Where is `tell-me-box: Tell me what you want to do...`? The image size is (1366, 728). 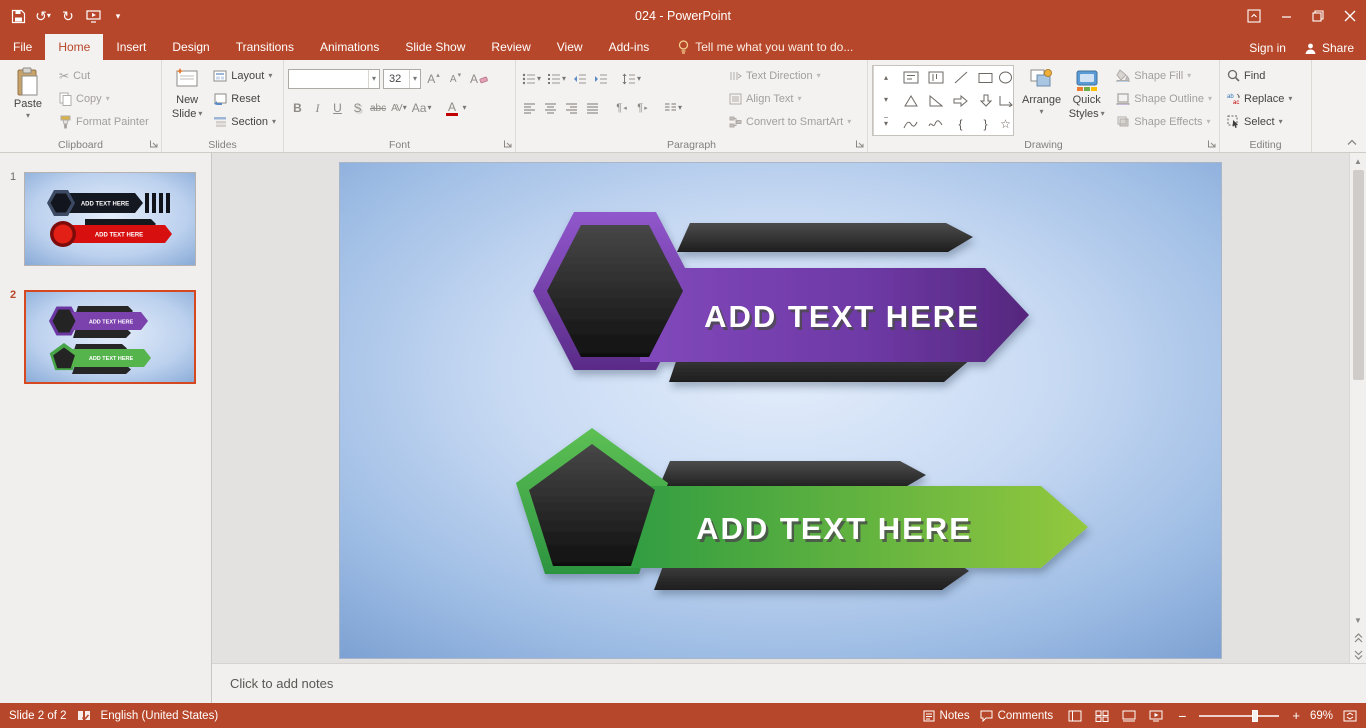 tell-me-box: Tell me what you want to do... is located at coordinates (765, 50).